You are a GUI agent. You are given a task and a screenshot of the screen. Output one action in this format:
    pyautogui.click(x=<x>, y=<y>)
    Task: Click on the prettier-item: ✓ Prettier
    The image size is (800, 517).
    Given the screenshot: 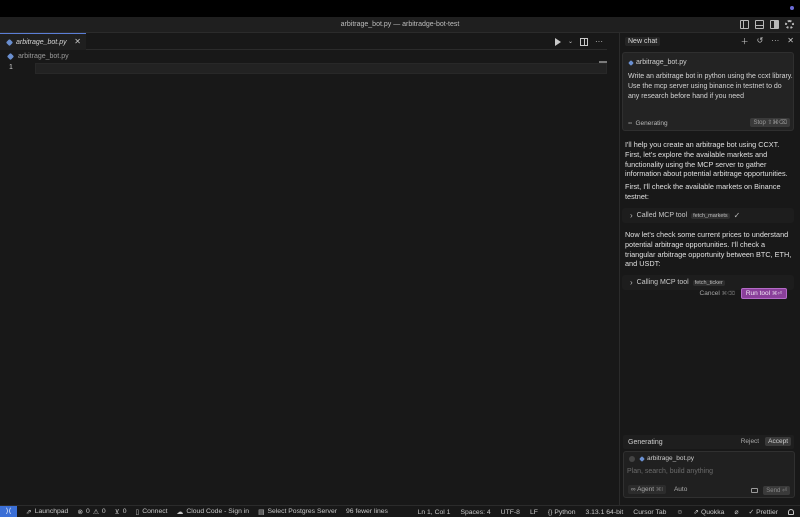 What is the action you would take?
    pyautogui.click(x=763, y=512)
    